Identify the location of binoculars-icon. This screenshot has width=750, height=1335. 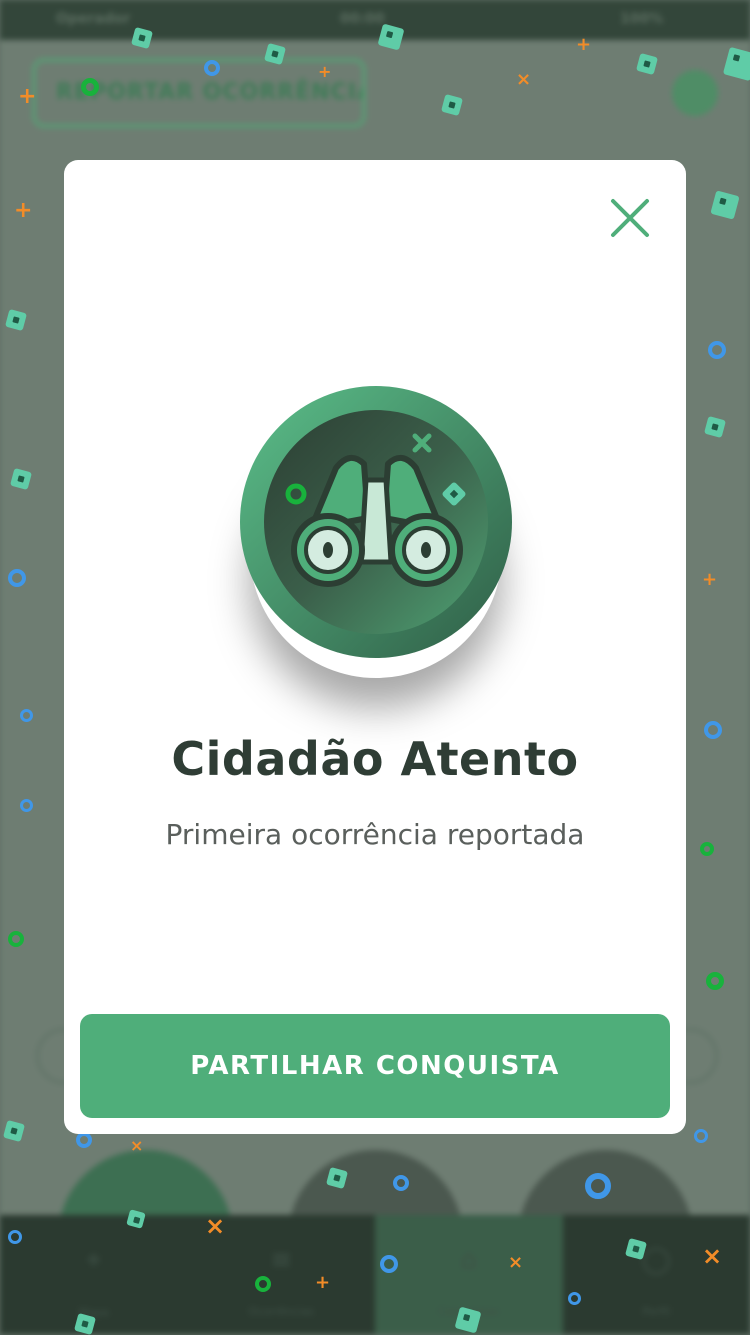
(376, 522).